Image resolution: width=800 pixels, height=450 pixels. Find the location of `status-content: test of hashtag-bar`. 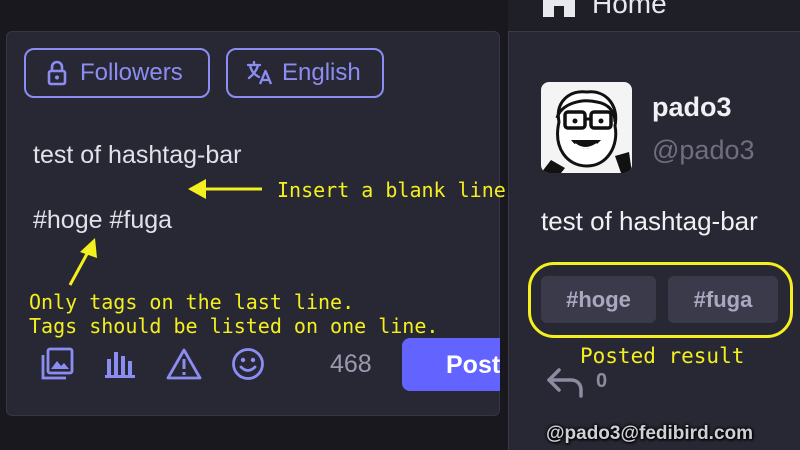

status-content: test of hashtag-bar is located at coordinates (649, 221).